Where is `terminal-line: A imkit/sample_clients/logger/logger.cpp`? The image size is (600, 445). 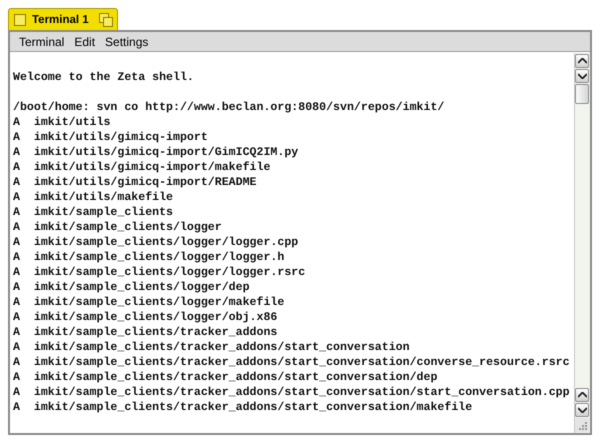 terminal-line: A imkit/sample_clients/logger/logger.cpp is located at coordinates (156, 242).